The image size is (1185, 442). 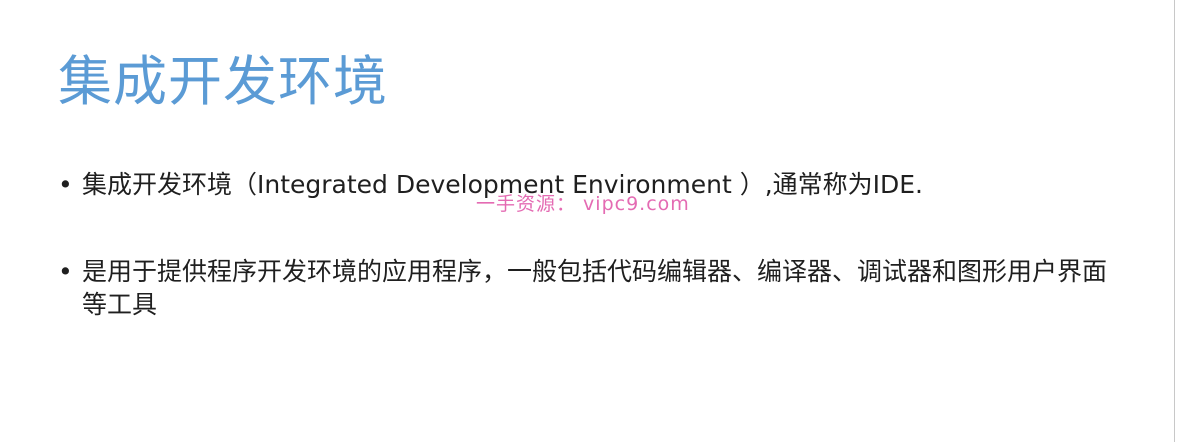 What do you see at coordinates (1174, 221) in the screenshot?
I see `slide-right-border` at bounding box center [1174, 221].